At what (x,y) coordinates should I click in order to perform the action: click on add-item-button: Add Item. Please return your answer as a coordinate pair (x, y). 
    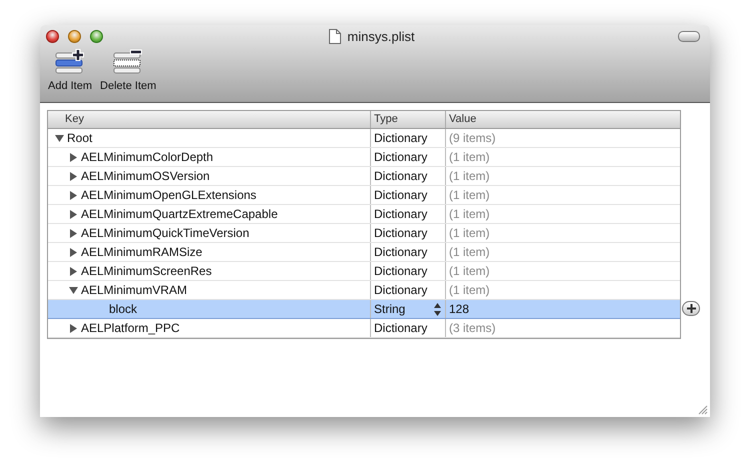
    Looking at the image, I should click on (70, 70).